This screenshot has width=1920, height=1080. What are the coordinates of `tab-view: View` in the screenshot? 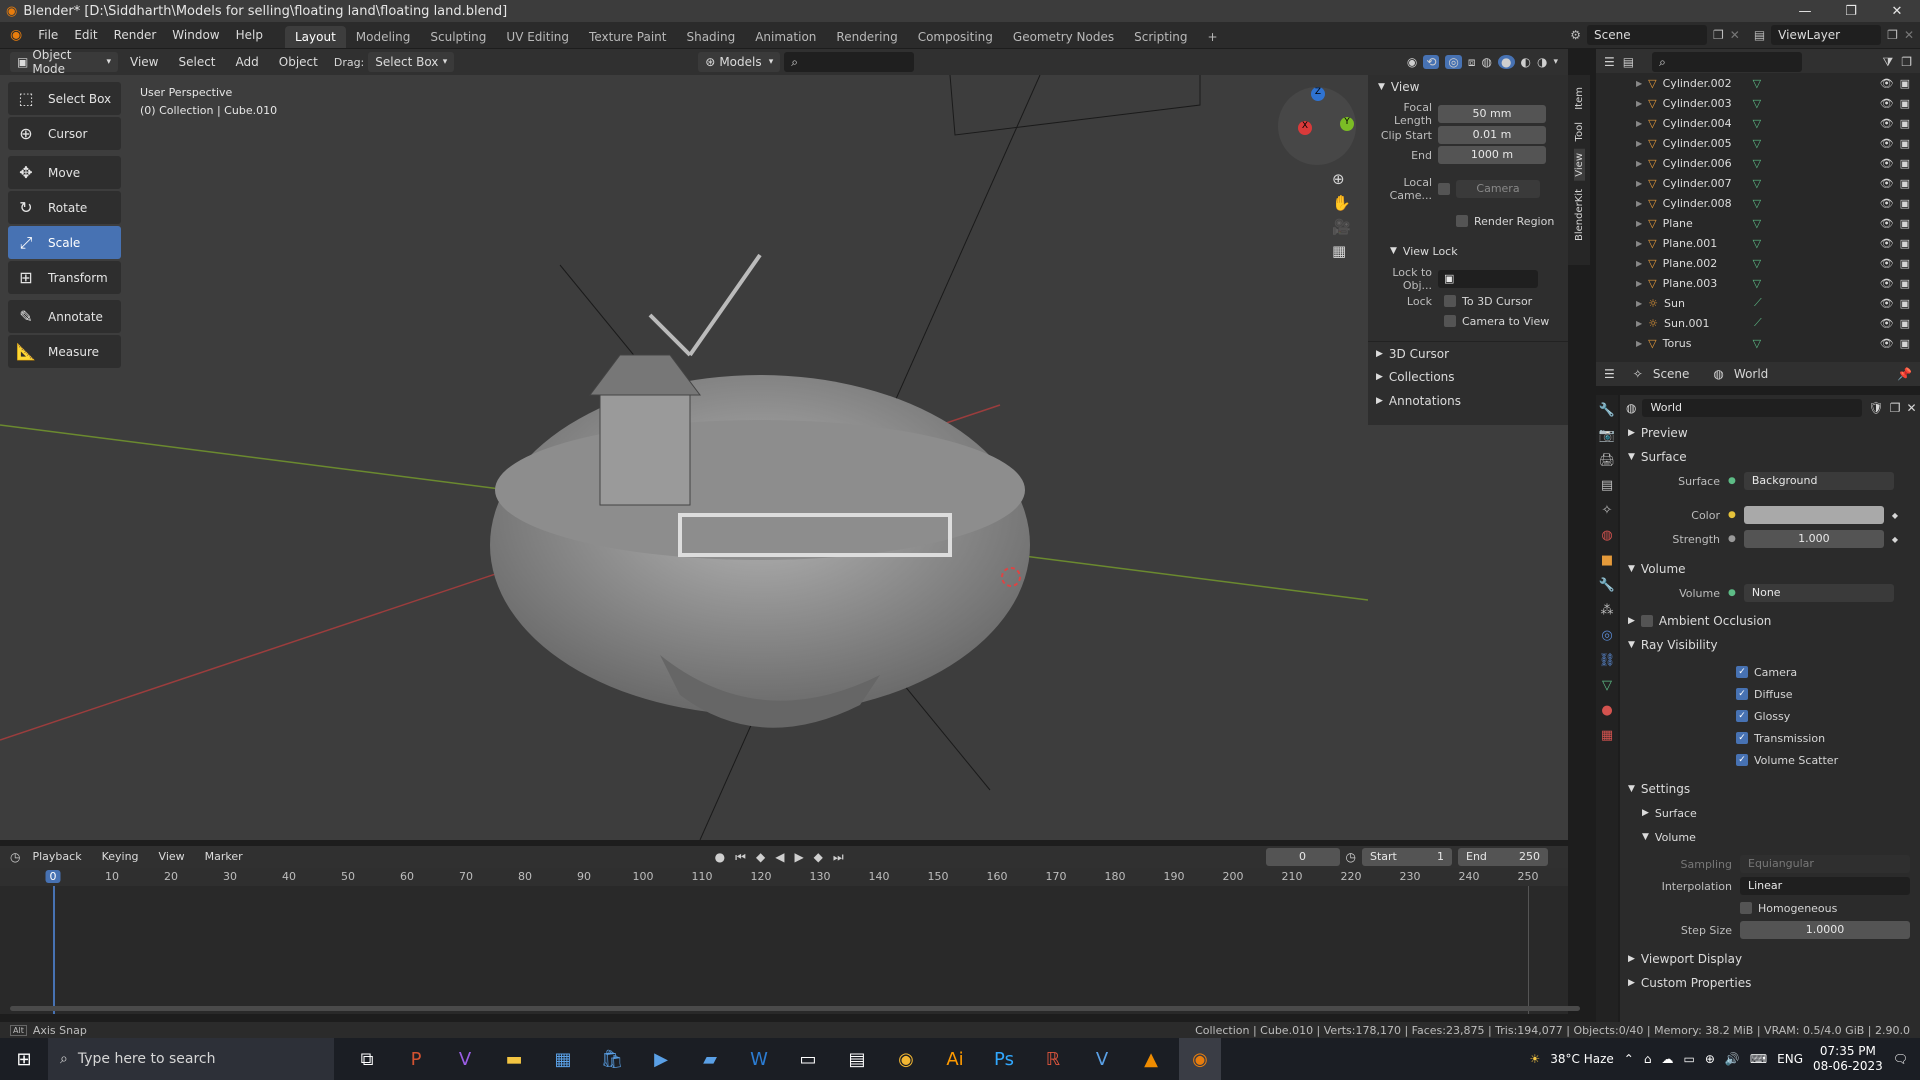 It's located at (1579, 165).